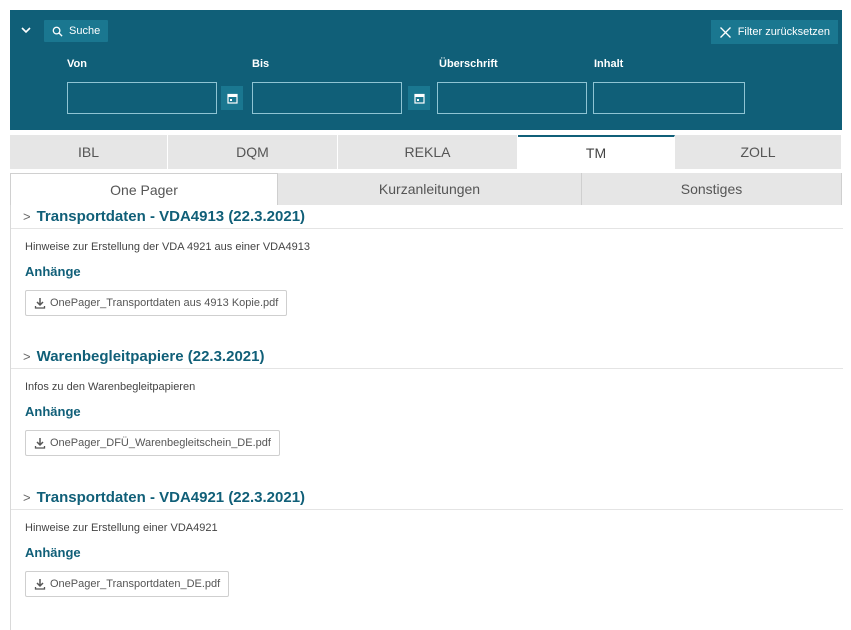  What do you see at coordinates (512, 98) in the screenshot?
I see `ueberschrift-input` at bounding box center [512, 98].